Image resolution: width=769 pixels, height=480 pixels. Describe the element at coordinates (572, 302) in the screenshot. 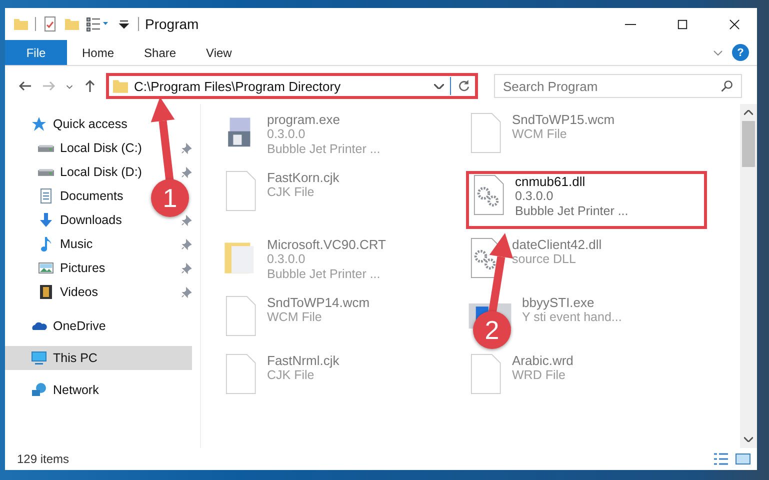

I see `file-name: bbyySTI.exe` at that location.